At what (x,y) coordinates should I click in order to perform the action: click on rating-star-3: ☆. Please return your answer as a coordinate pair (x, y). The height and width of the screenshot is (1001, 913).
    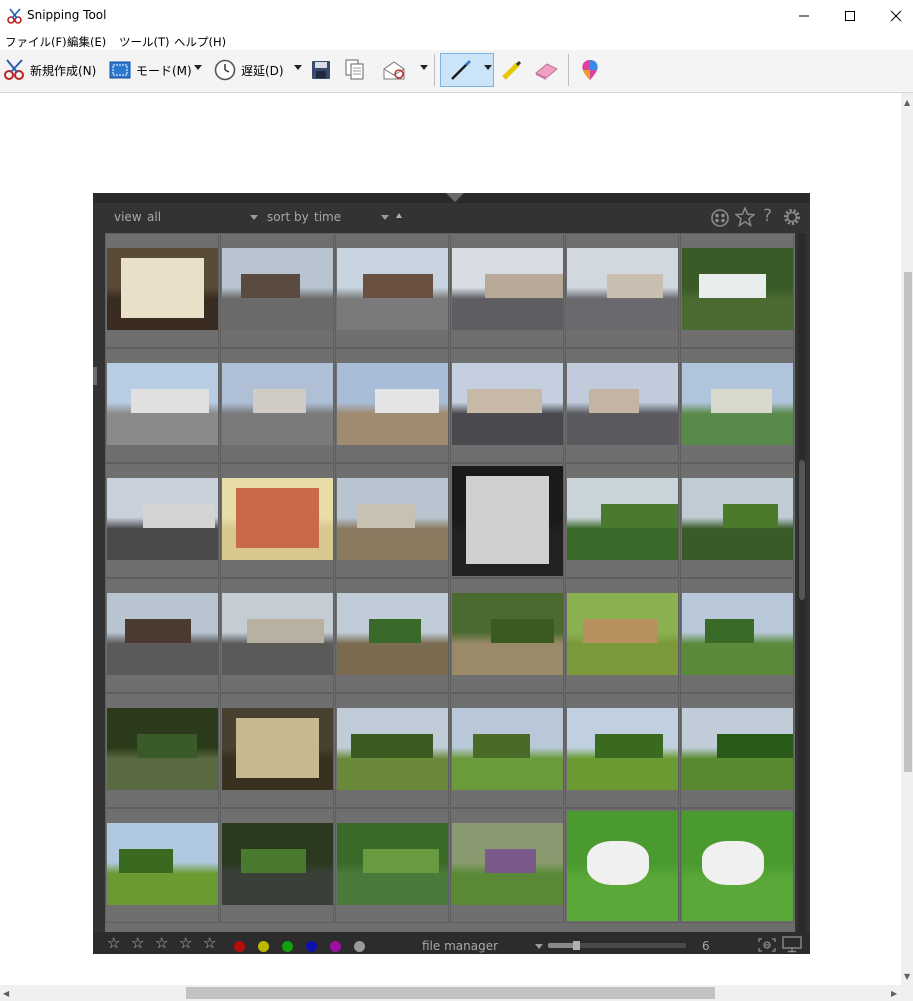
    Looking at the image, I should click on (161, 943).